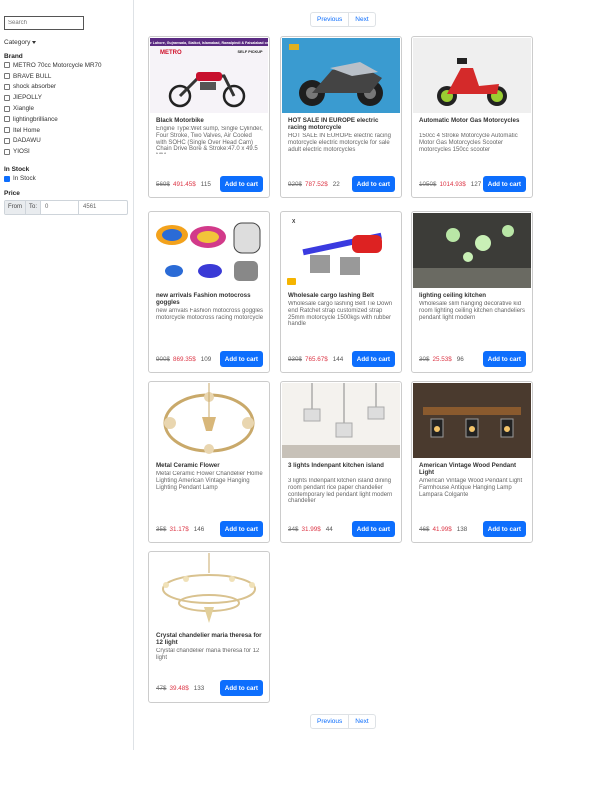 The image size is (596, 797). I want to click on sale-price: 39.48$, so click(179, 688).